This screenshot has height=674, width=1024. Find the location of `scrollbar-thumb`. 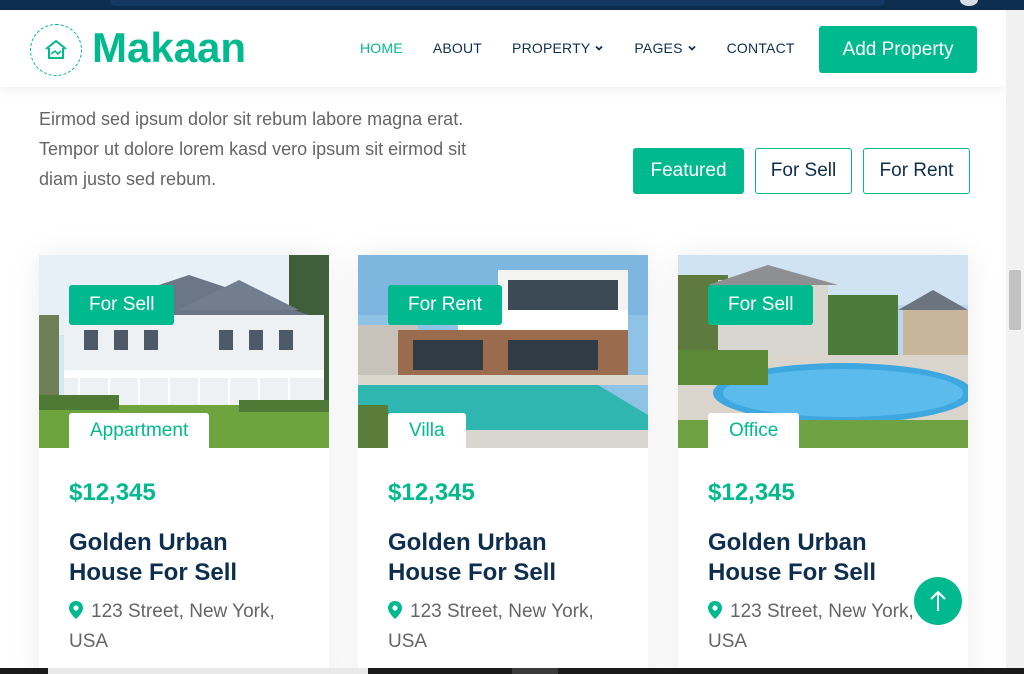

scrollbar-thumb is located at coordinates (1015, 300).